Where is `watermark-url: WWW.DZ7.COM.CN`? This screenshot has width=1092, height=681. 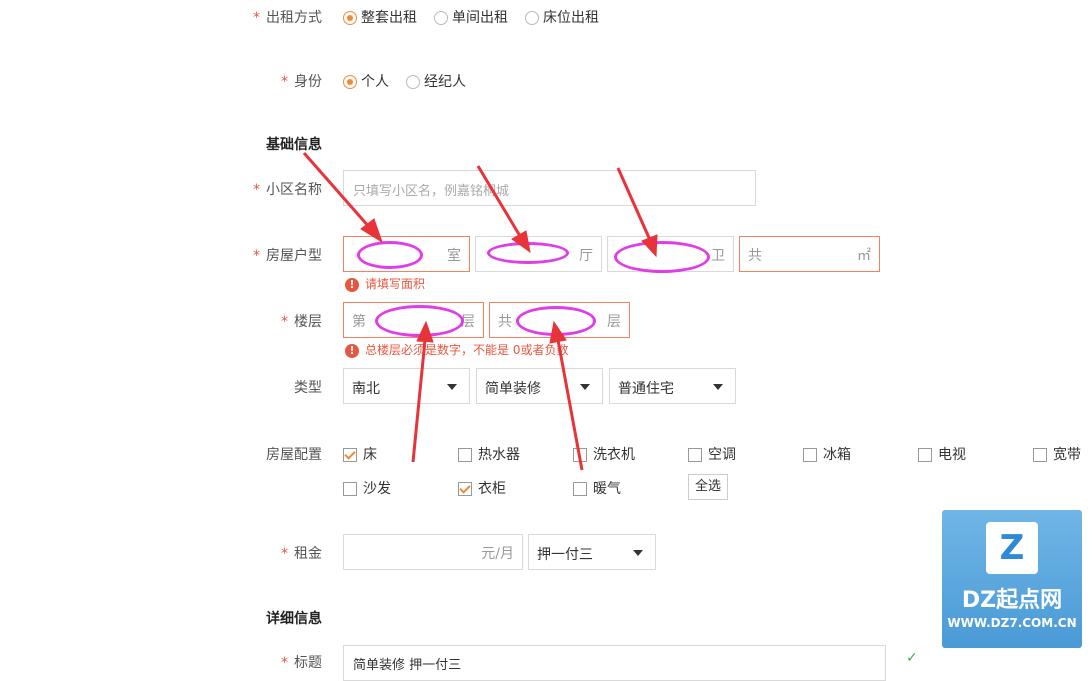
watermark-url: WWW.DZ7.COM.CN is located at coordinates (1012, 623).